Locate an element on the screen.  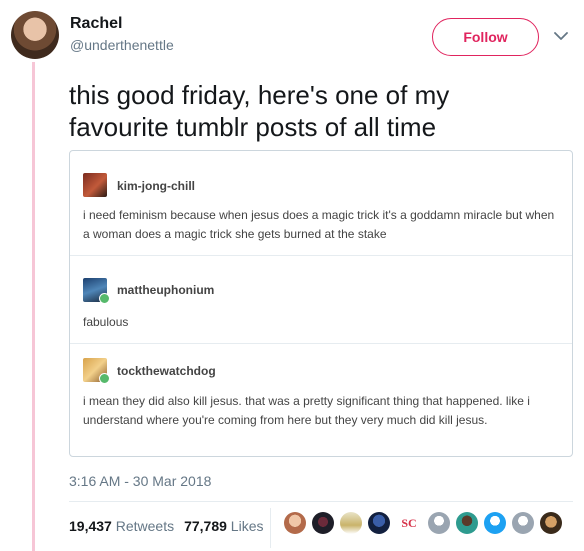
tweet-stats: 19,437 Retweets 77,789 Likes is located at coordinates (166, 526).